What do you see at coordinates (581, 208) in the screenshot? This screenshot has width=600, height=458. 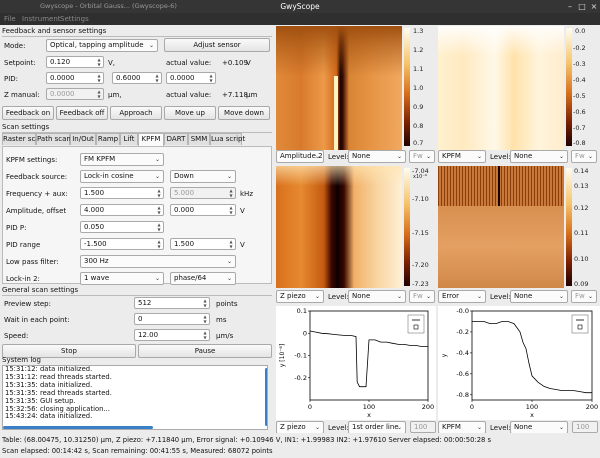 I see `tick-label: 0.12` at bounding box center [581, 208].